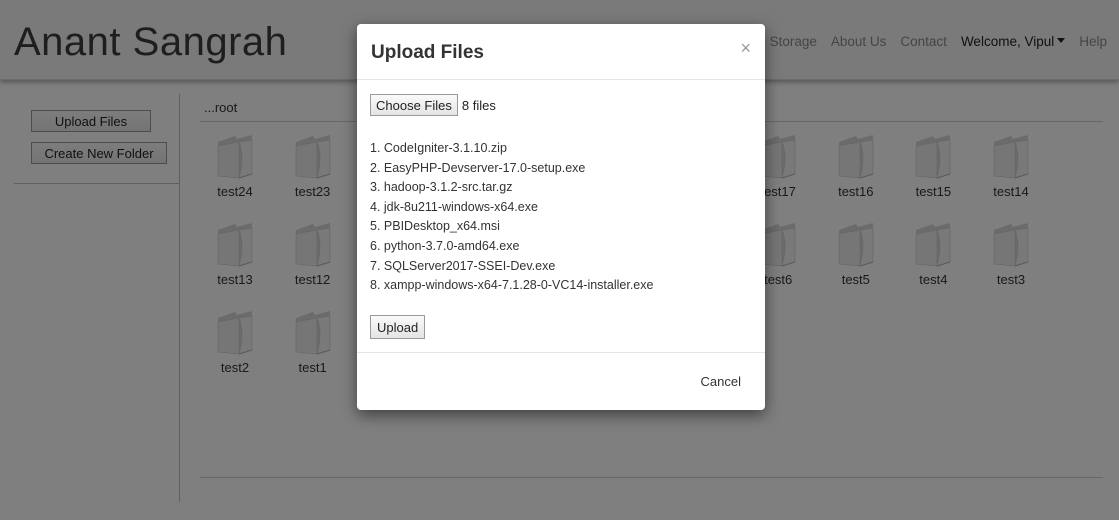 Image resolution: width=1119 pixels, height=520 pixels. I want to click on file-list-item: 3. hadoop-3.1.2-src.tar.gz, so click(441, 187).